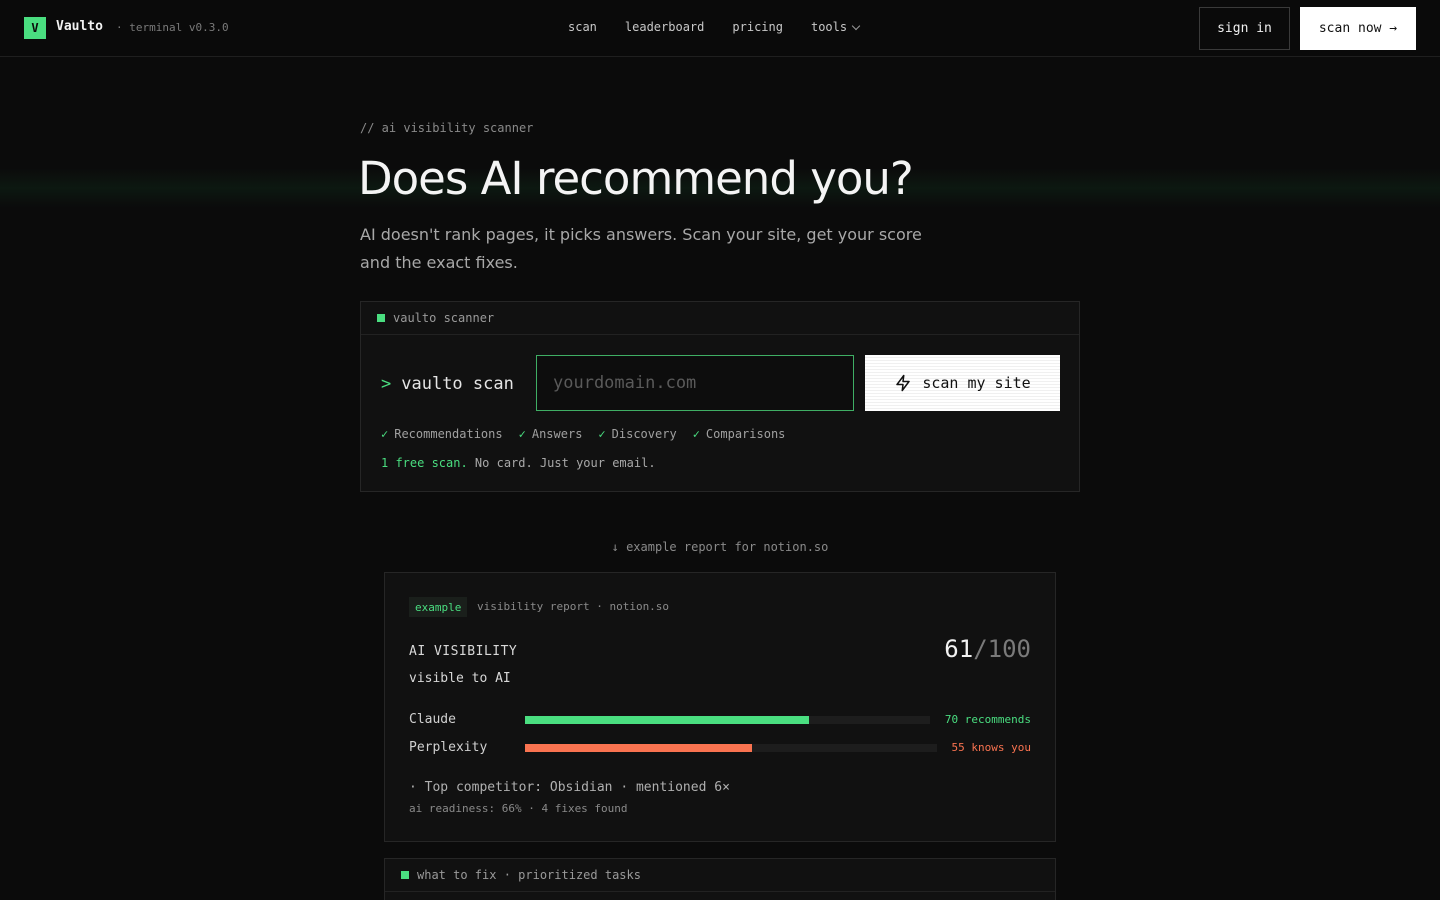  I want to click on scan-now-button: scan now →, so click(1358, 28).